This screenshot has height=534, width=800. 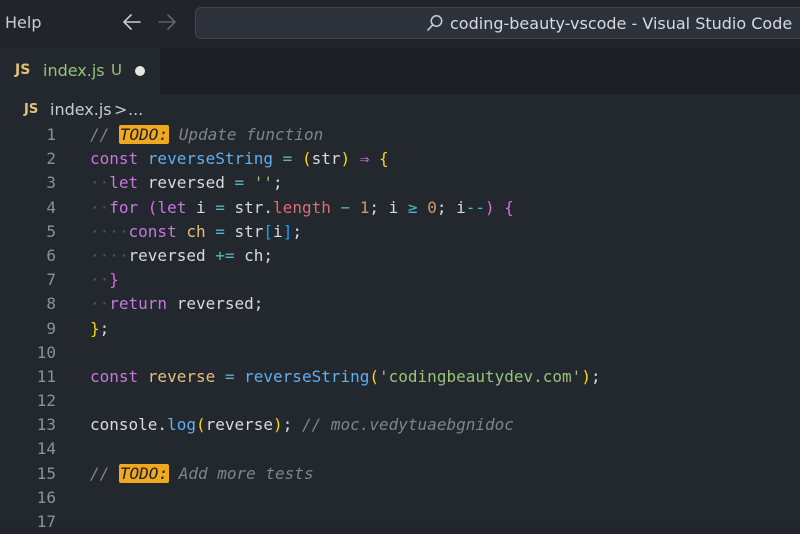 What do you see at coordinates (400, 474) in the screenshot?
I see `code-line: 15 // TODO: Add more tests` at bounding box center [400, 474].